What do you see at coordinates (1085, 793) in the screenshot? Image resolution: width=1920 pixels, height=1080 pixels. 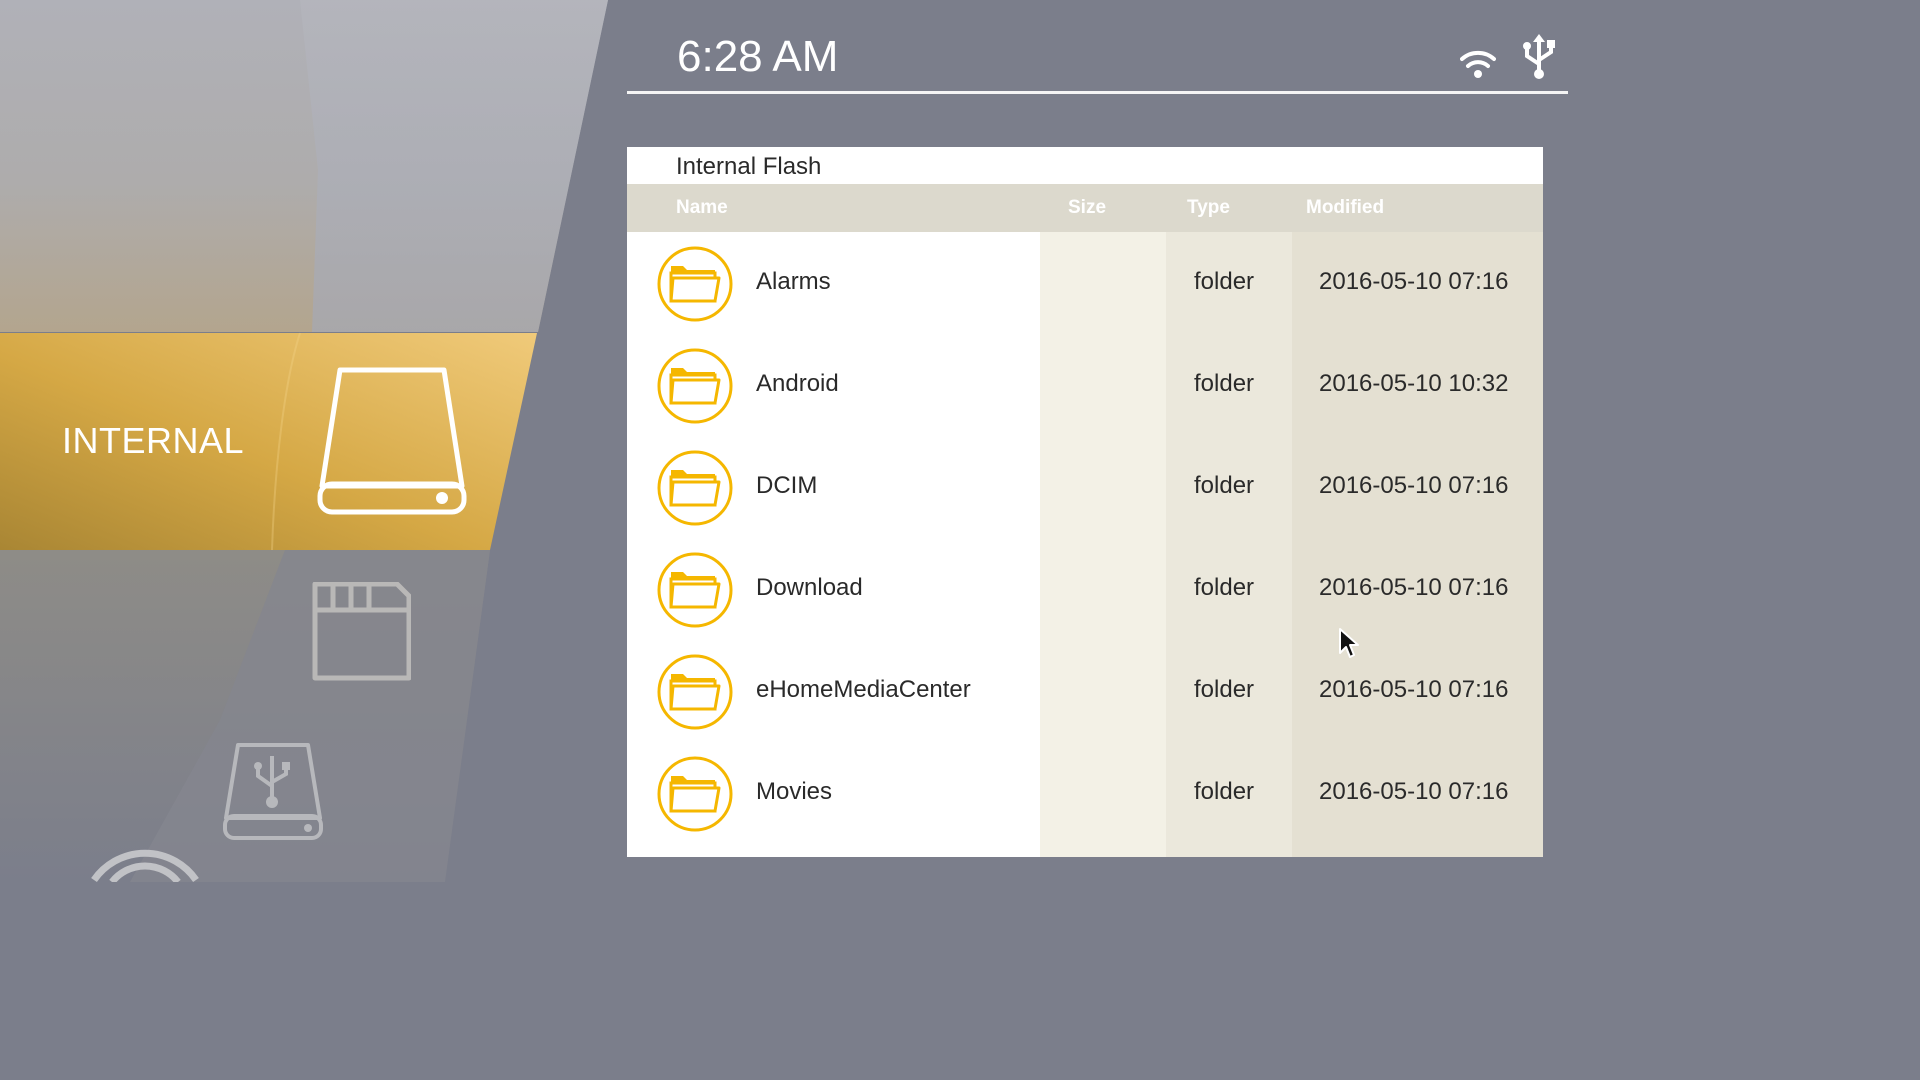 I see `table-row: Movies folder 2016-05-10 07:16` at bounding box center [1085, 793].